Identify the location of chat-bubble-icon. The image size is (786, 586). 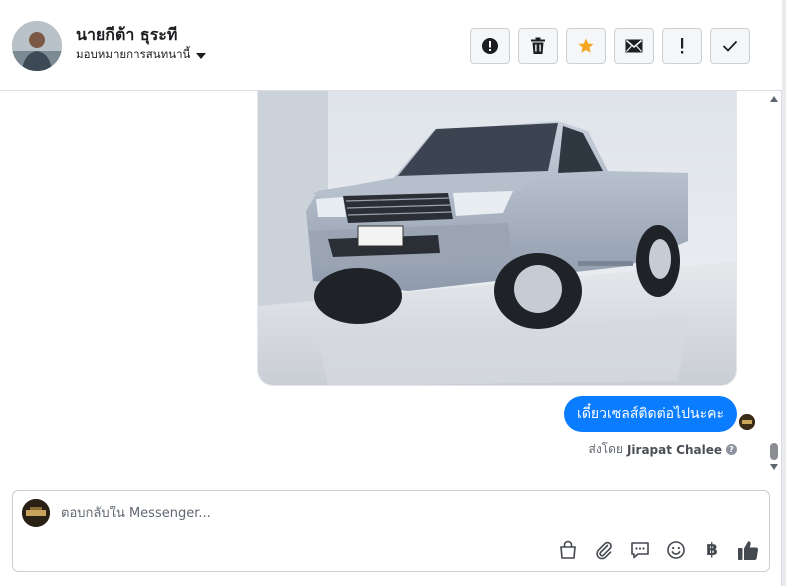
(640, 550).